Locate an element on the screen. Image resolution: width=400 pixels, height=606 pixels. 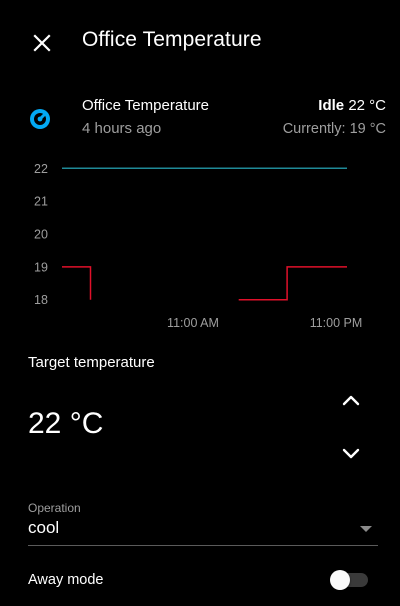
close-icon is located at coordinates (42, 43).